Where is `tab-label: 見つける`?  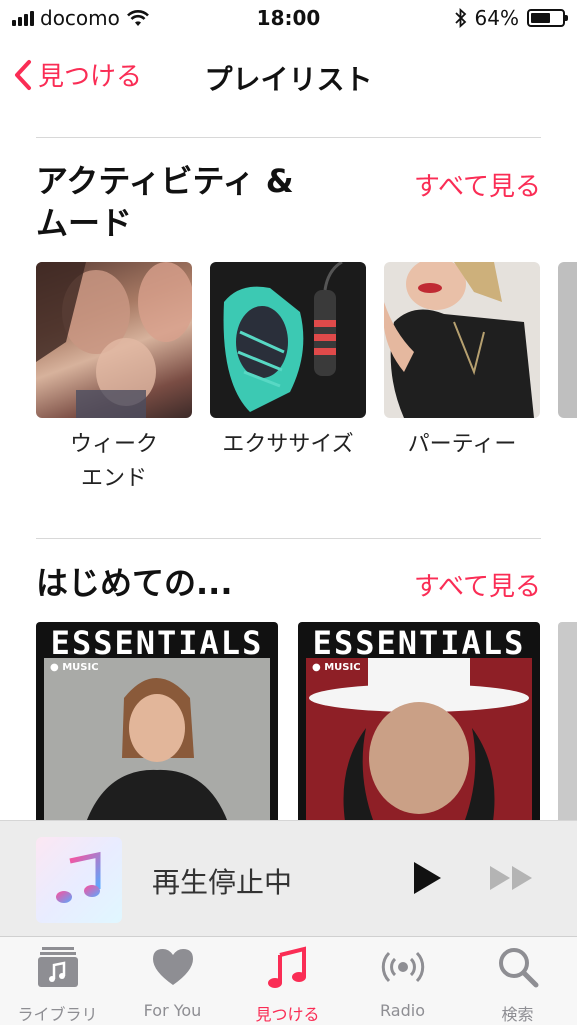 tab-label: 見つける is located at coordinates (287, 1014).